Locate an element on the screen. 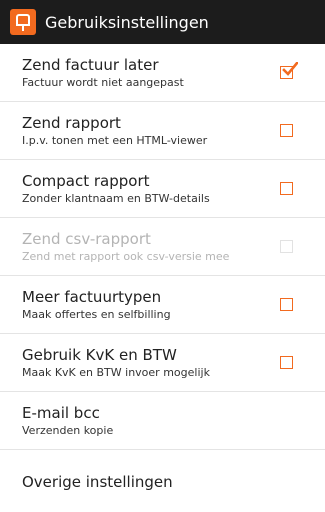 This screenshot has width=325, height=512. setting-email-bcc: E-mail bcc Verzenden kopie is located at coordinates (162, 421).